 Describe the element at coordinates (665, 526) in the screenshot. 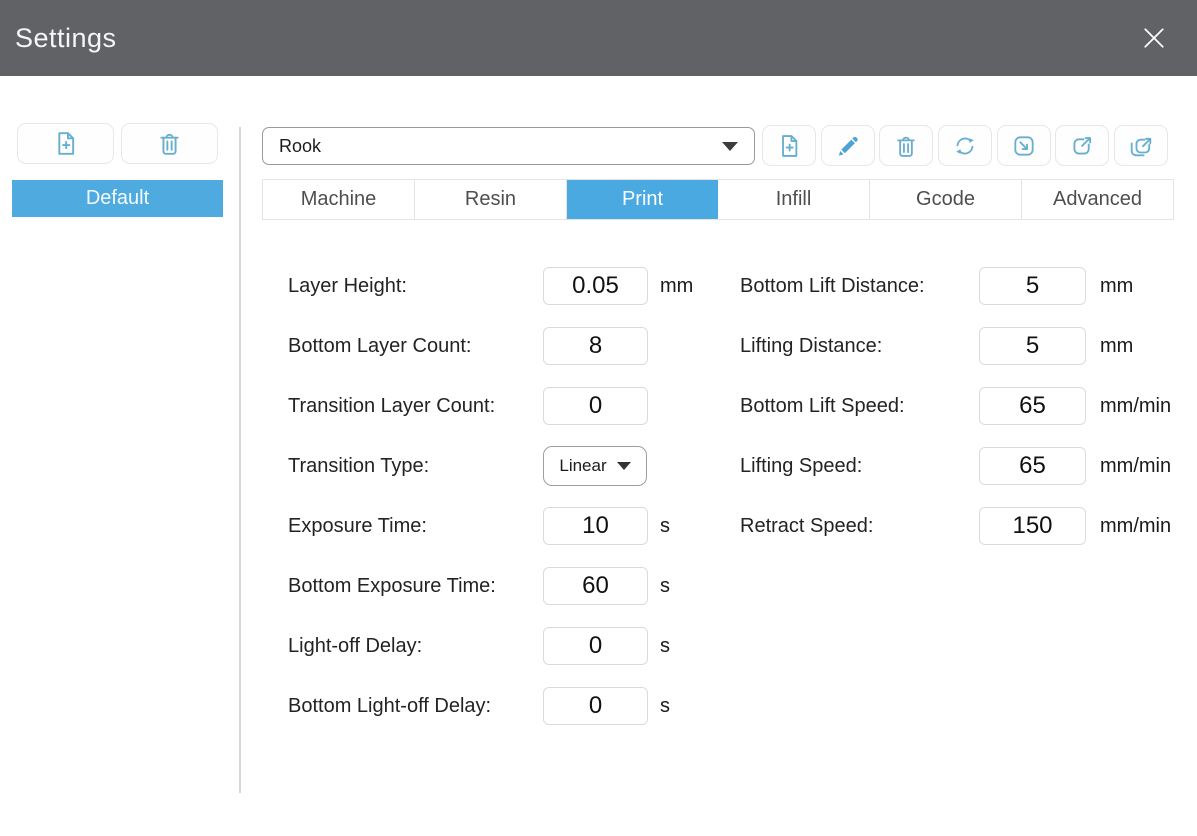

I see `exposure-time-unit: s` at that location.